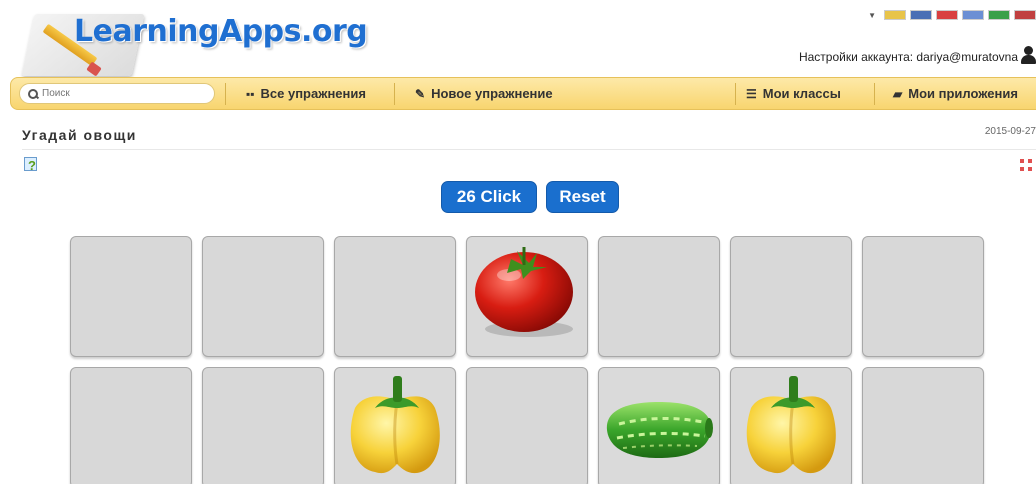  I want to click on nav-my-classes-label: Мои классы, so click(801, 93).